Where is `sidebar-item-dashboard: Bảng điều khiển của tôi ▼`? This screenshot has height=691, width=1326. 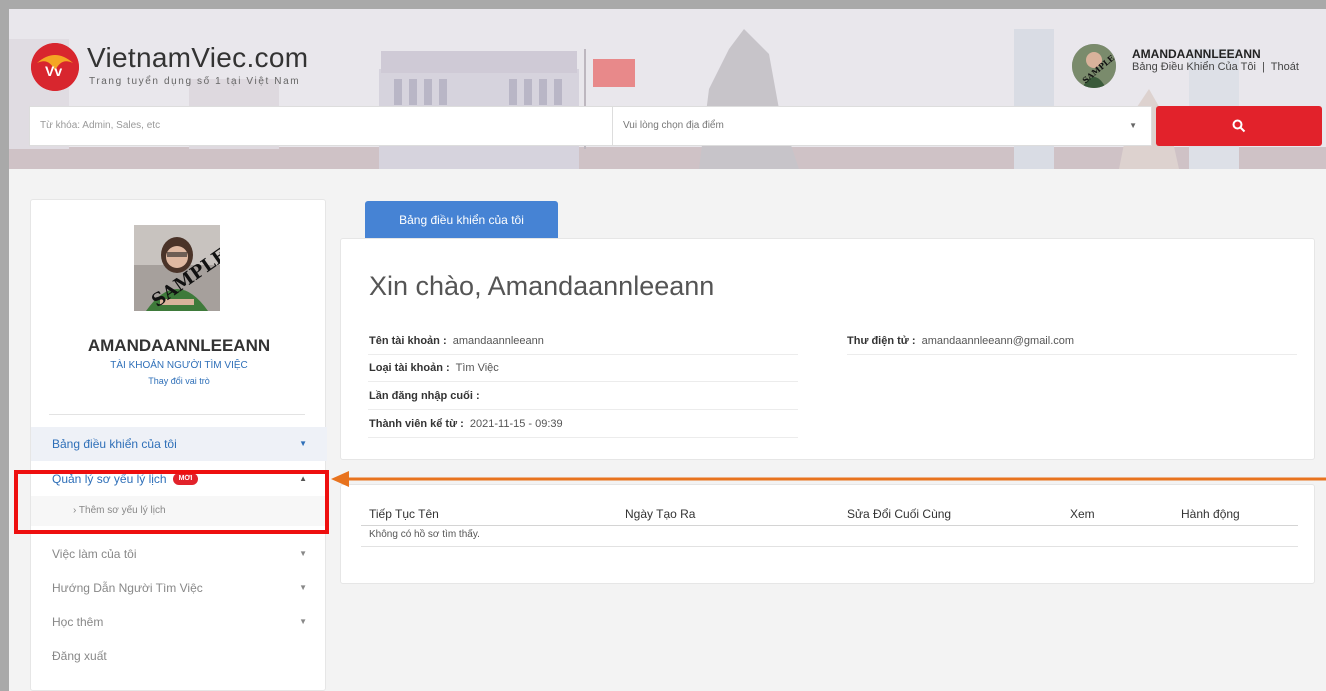 sidebar-item-dashboard: Bảng điều khiển của tôi ▼ is located at coordinates (179, 444).